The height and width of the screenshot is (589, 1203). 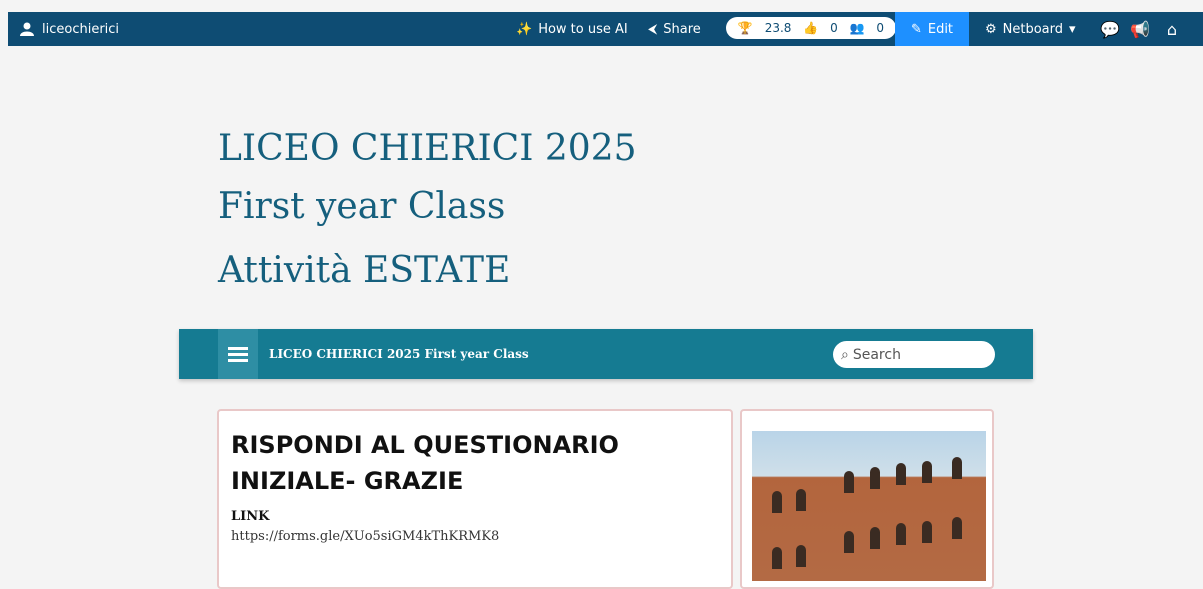 What do you see at coordinates (991, 29) in the screenshot?
I see `gear-icon: ⚙` at bounding box center [991, 29].